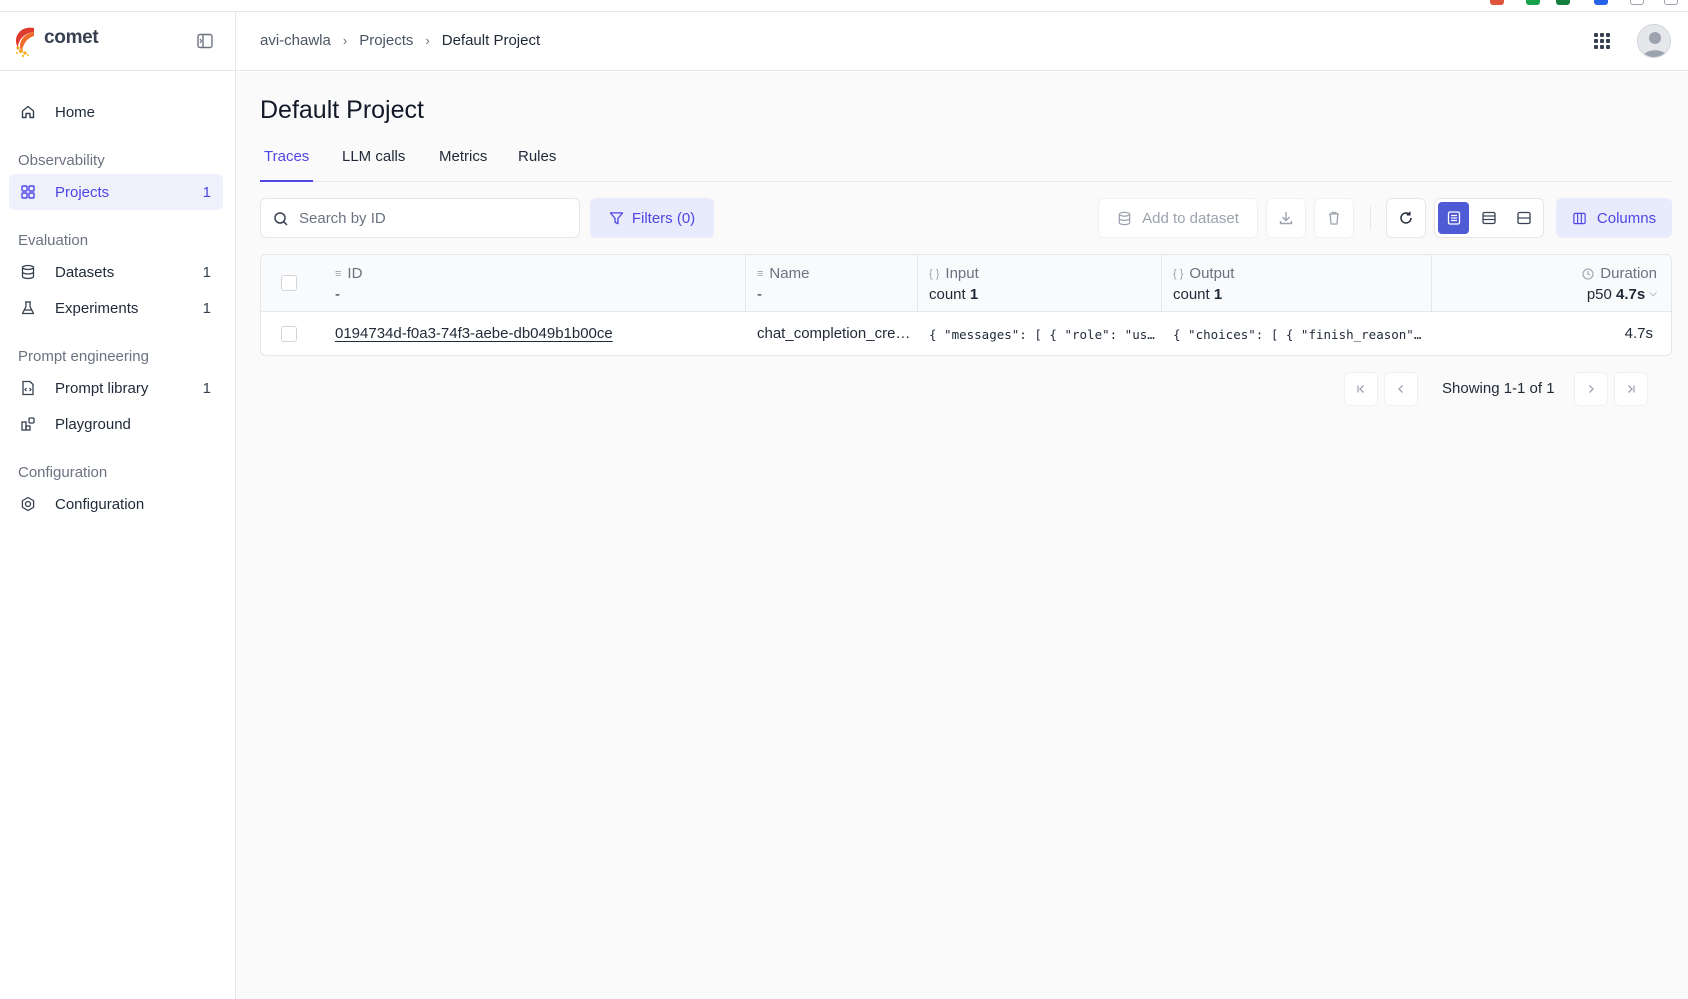 This screenshot has width=1688, height=999. I want to click on user-icon, so click(1655, 44).